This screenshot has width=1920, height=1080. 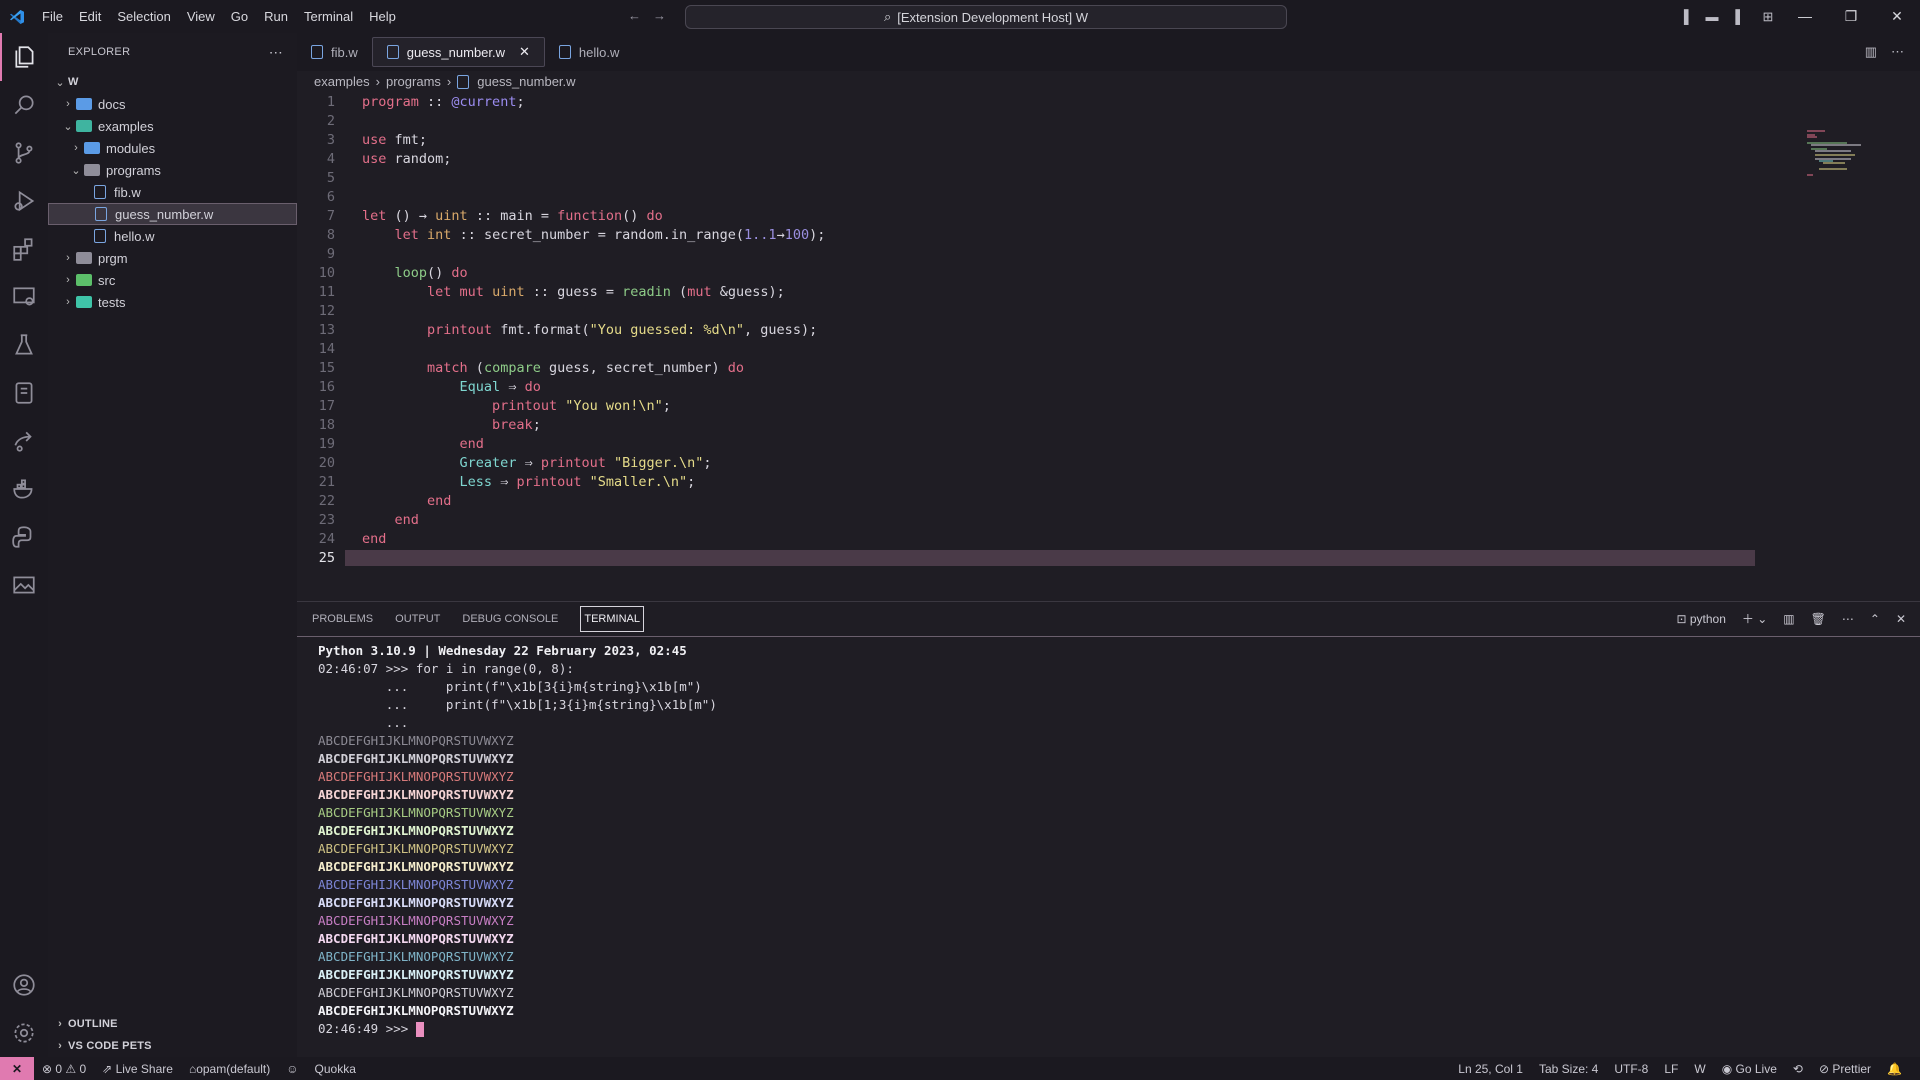 I want to click on gallery-icon, so click(x=24, y=585).